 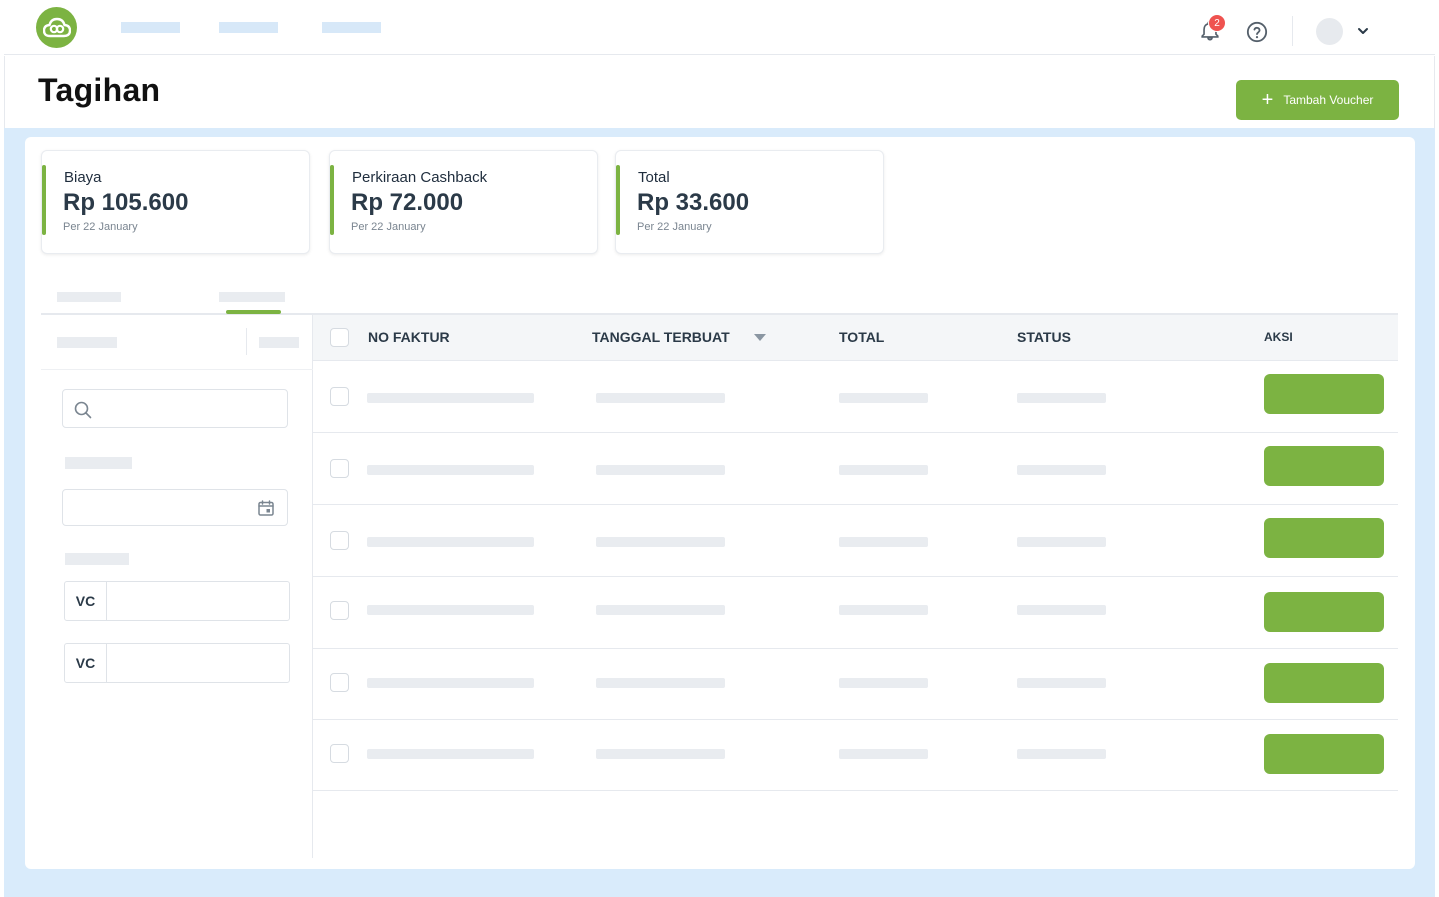 I want to click on voucher-label-placeholder, so click(x=97, y=559).